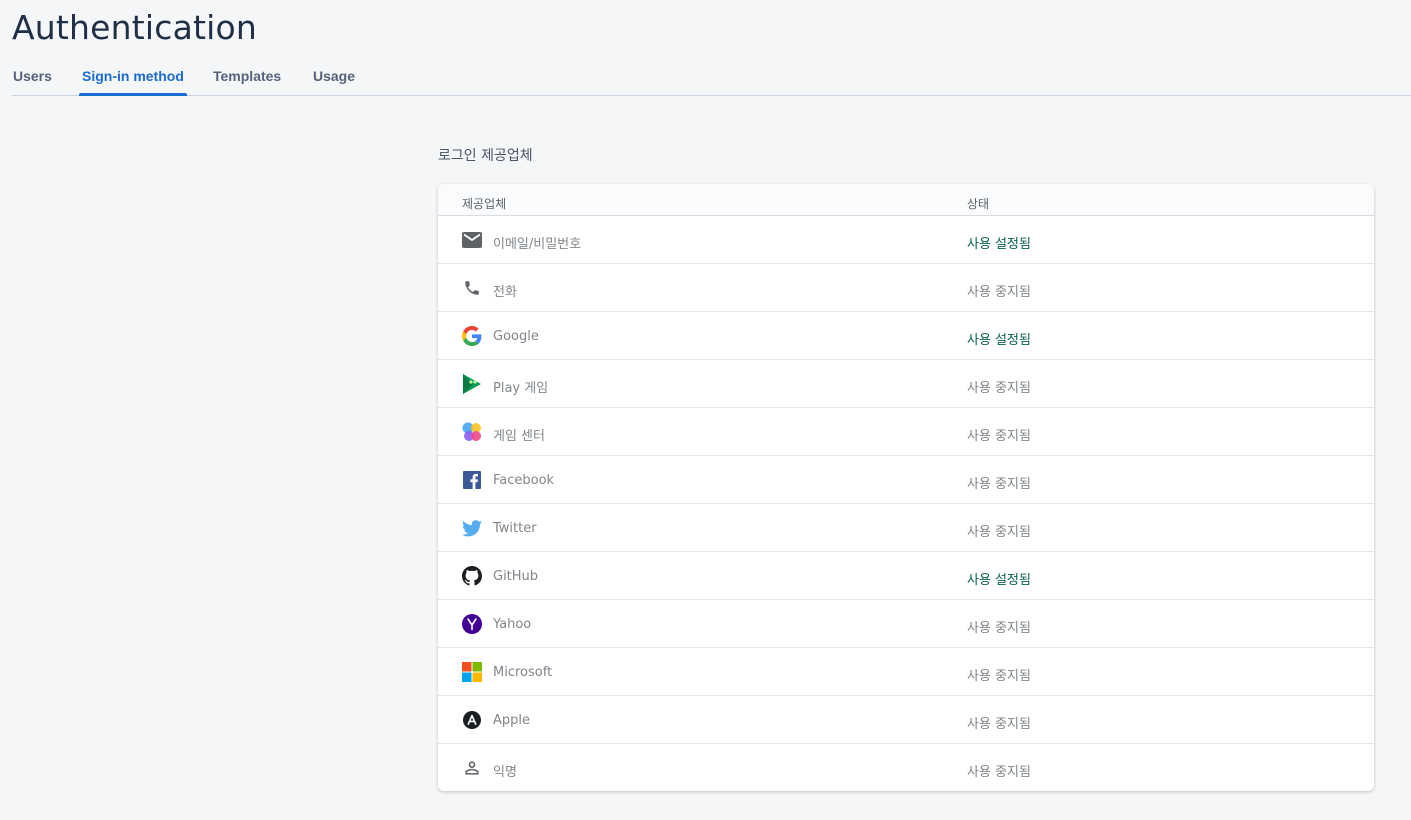  Describe the element at coordinates (906, 240) in the screenshot. I see `provider-row-email: 이메일/비밀번호 사용 설정됨` at that location.